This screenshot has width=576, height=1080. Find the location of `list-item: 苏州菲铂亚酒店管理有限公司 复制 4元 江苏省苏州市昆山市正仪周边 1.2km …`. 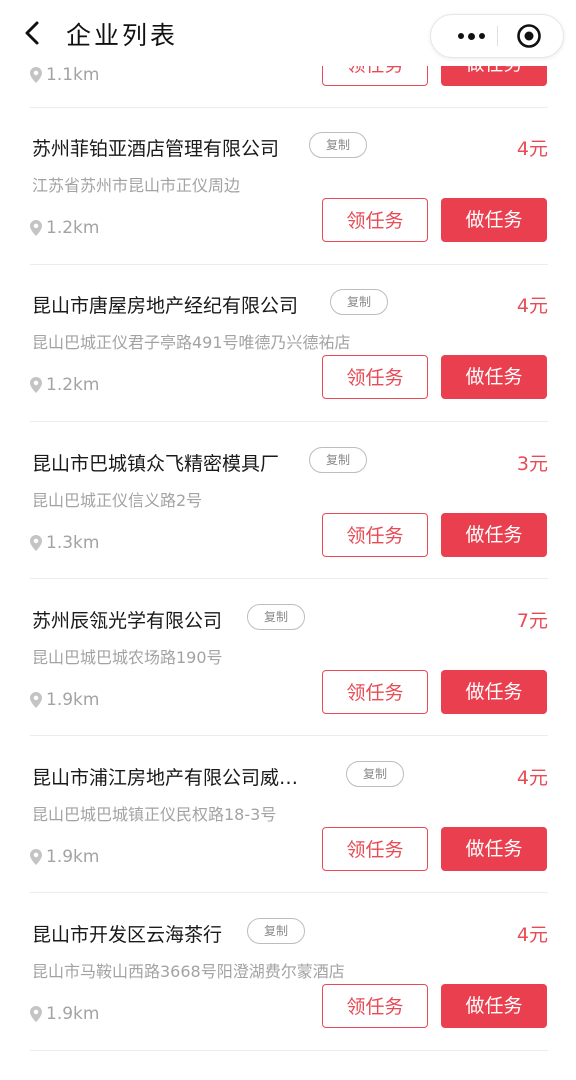

list-item: 苏州菲铂亚酒店管理有限公司 复制 4元 江苏省苏州市昆山市正仪周边 1.2km … is located at coordinates (288, 211).